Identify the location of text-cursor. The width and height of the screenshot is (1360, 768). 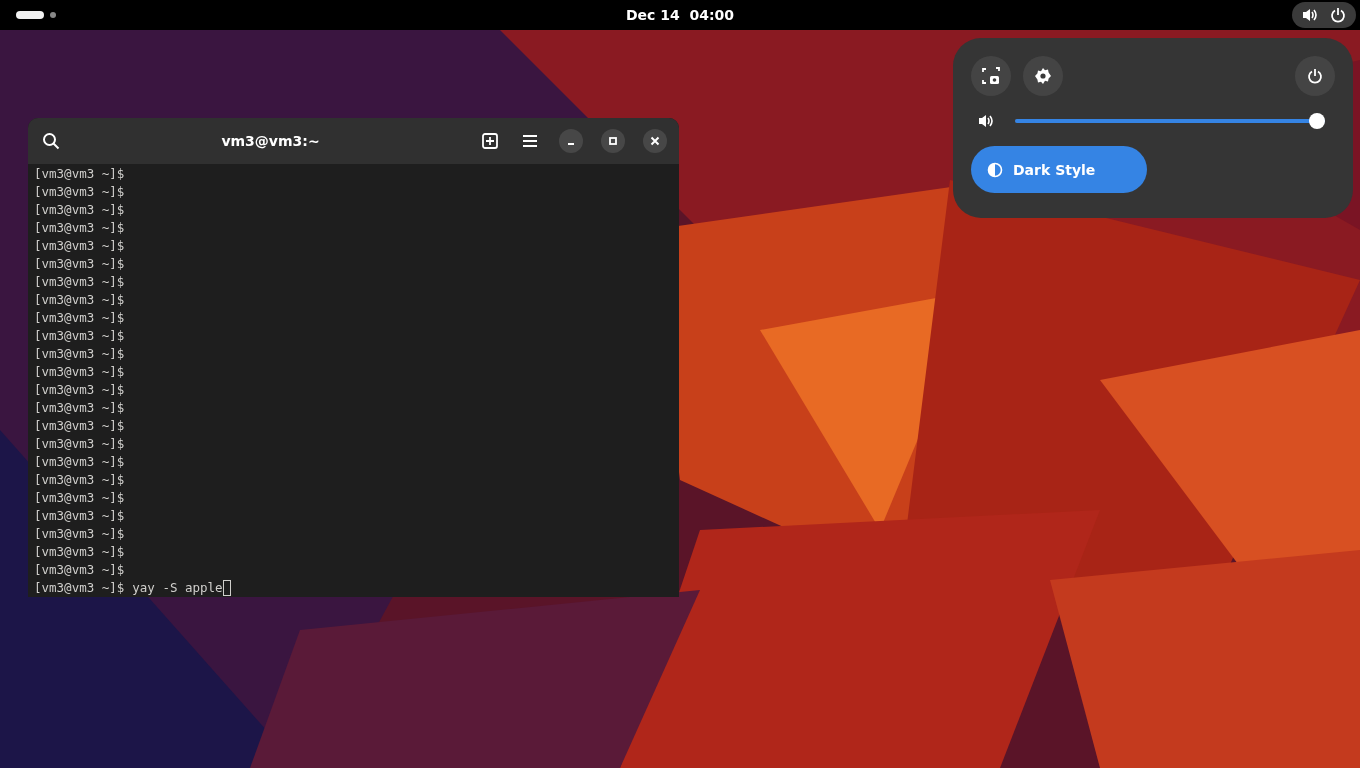
(226, 588).